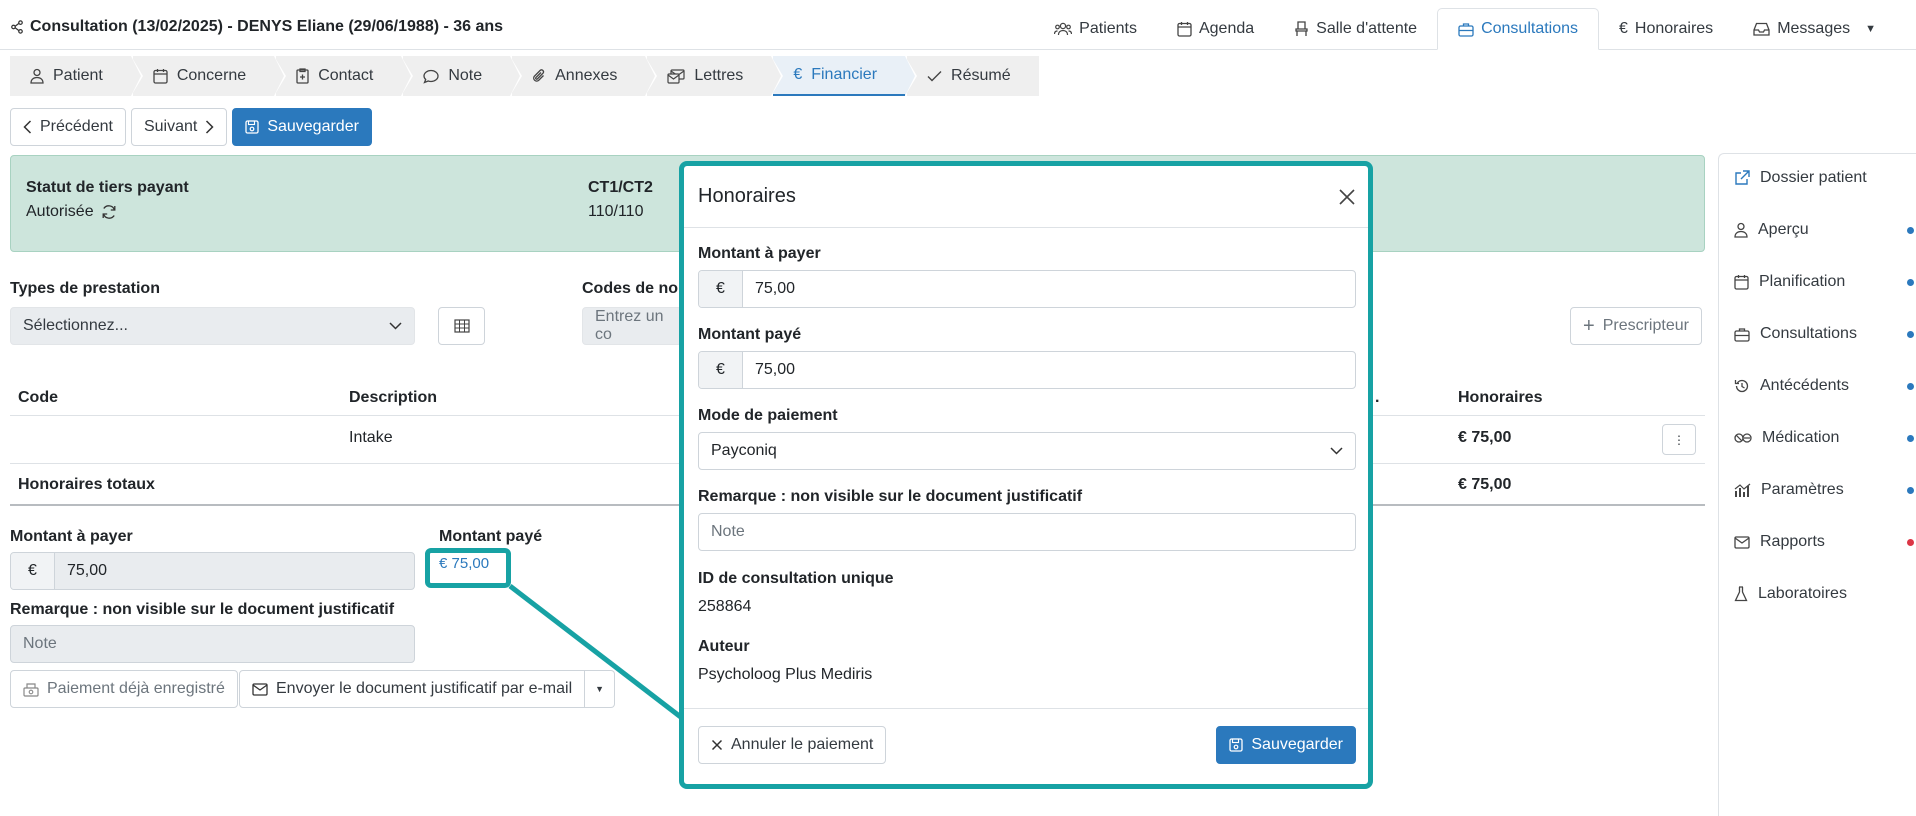  I want to click on users-icon, so click(1063, 29).